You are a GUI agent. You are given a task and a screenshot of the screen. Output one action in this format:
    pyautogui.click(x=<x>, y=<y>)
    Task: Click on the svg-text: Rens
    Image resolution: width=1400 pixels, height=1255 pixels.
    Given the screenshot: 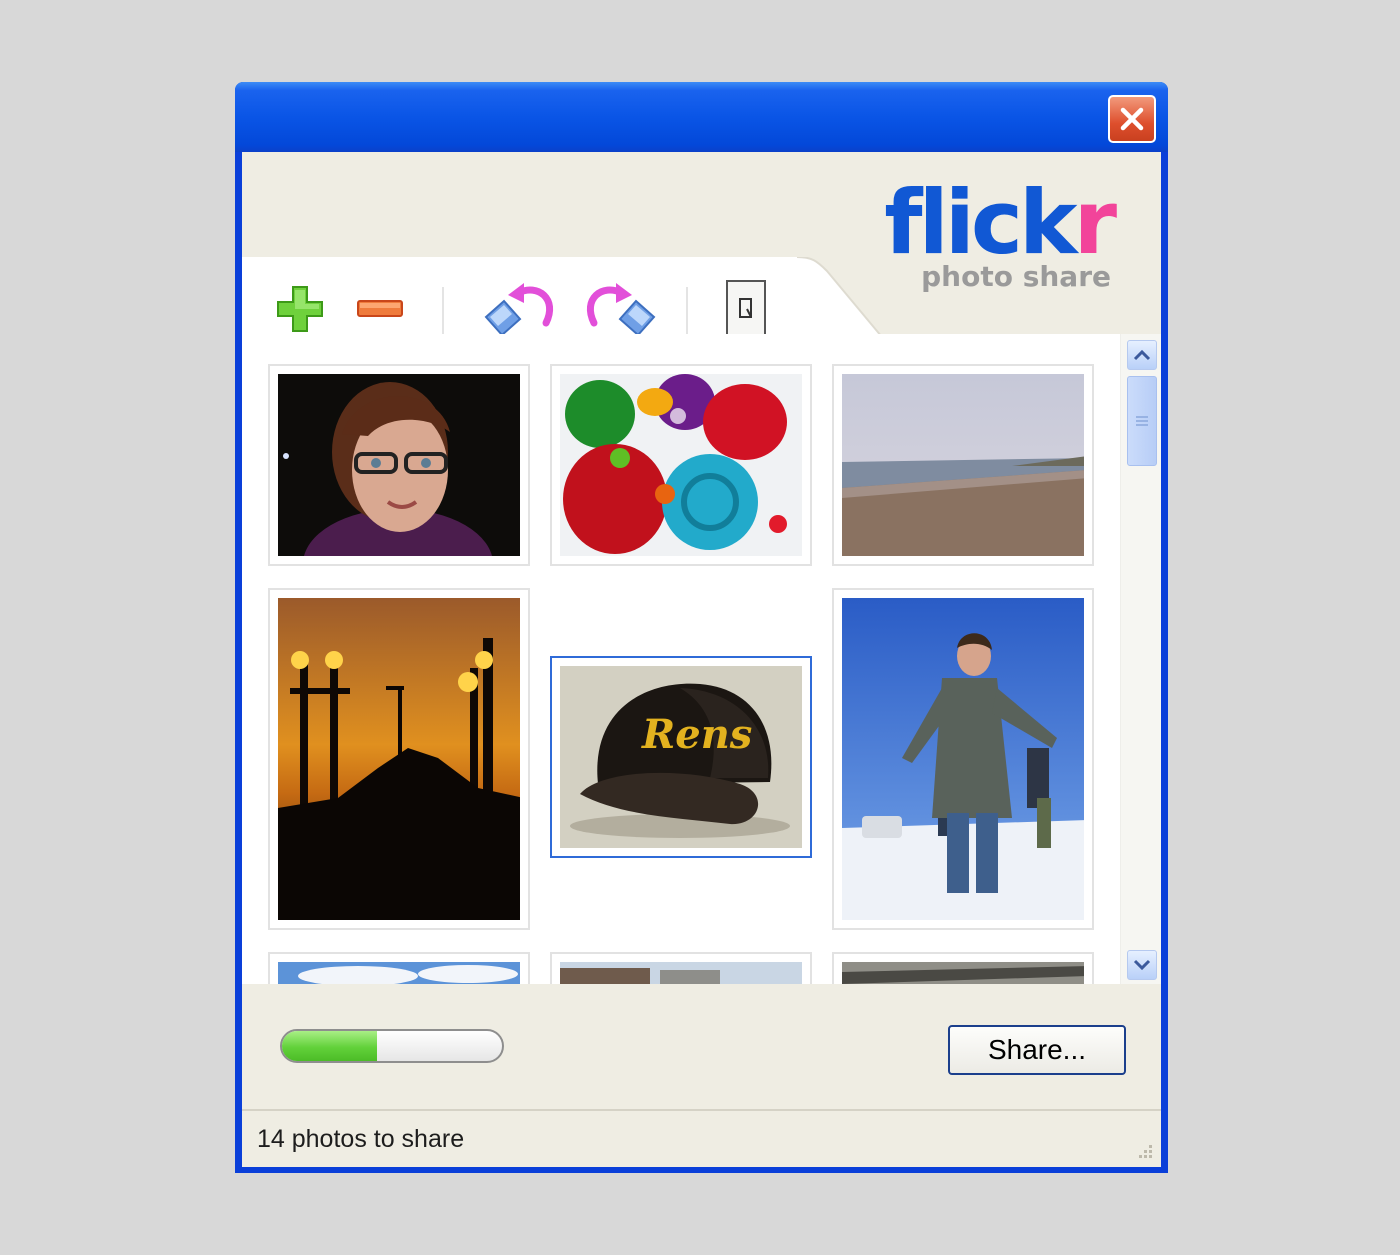 What is the action you would take?
    pyautogui.click(x=696, y=734)
    